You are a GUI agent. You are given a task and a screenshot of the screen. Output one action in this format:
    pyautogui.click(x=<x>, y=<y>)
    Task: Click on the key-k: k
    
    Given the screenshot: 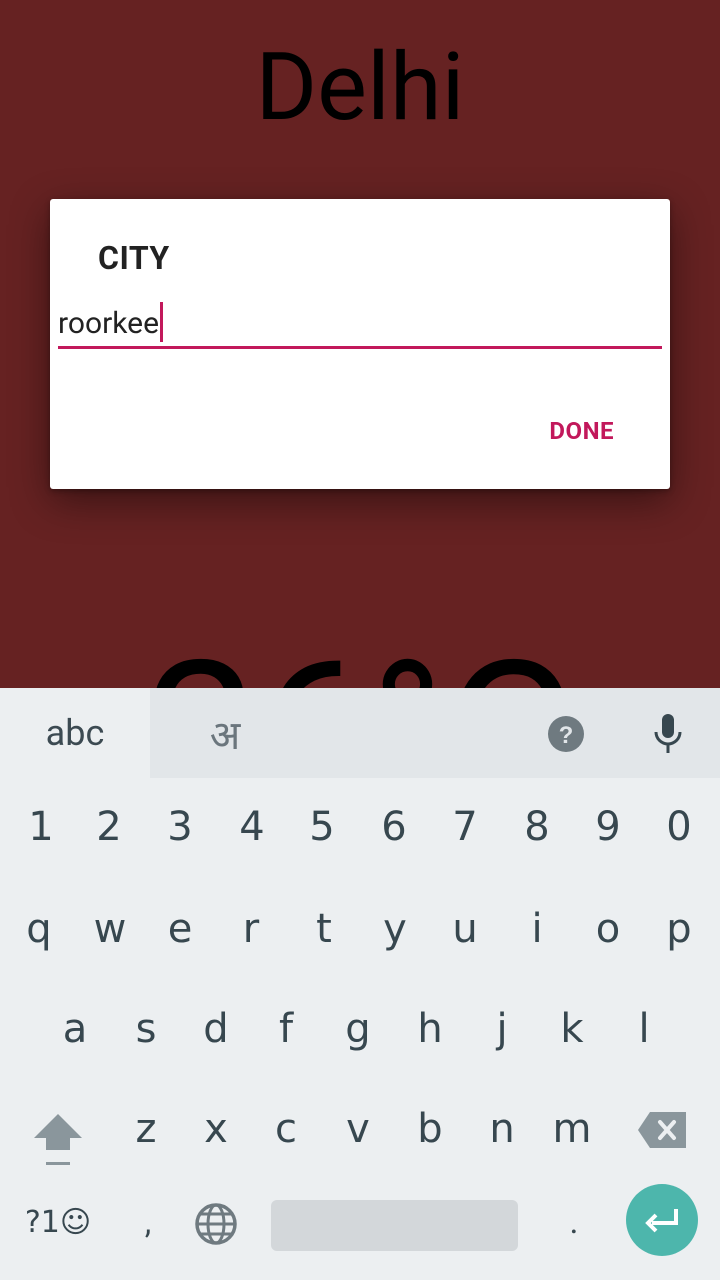 What is the action you would take?
    pyautogui.click(x=572, y=1029)
    